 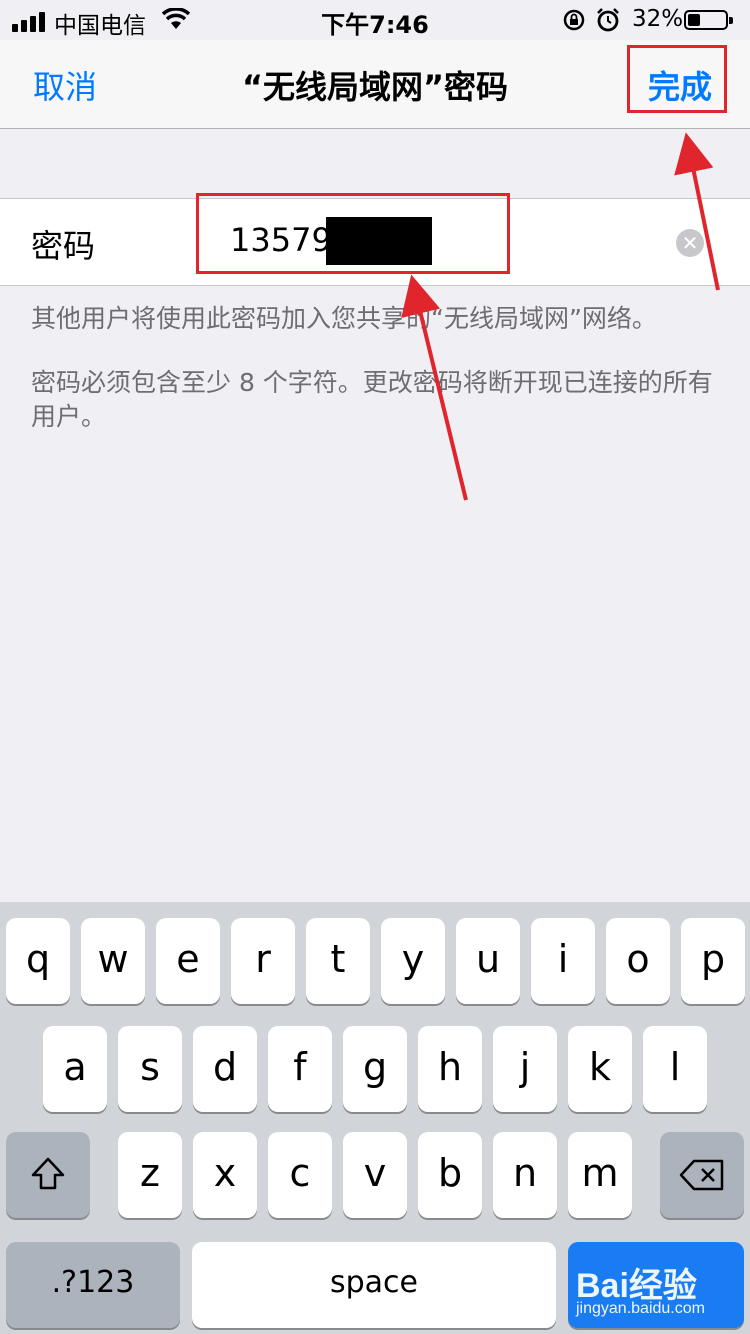 What do you see at coordinates (225, 1069) in the screenshot?
I see `key-d: d` at bounding box center [225, 1069].